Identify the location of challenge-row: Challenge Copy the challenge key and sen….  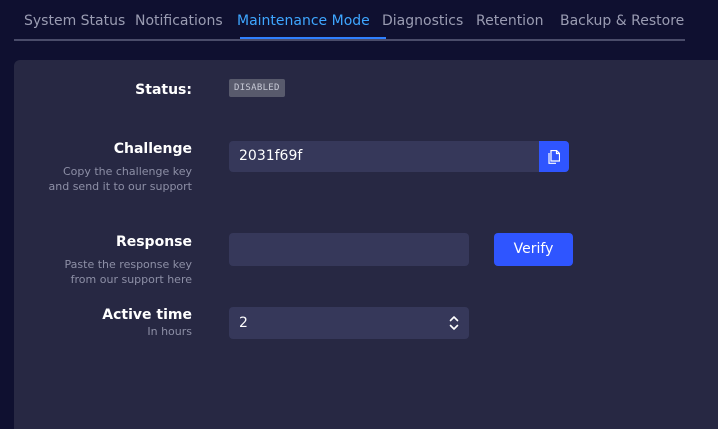
(108, 170).